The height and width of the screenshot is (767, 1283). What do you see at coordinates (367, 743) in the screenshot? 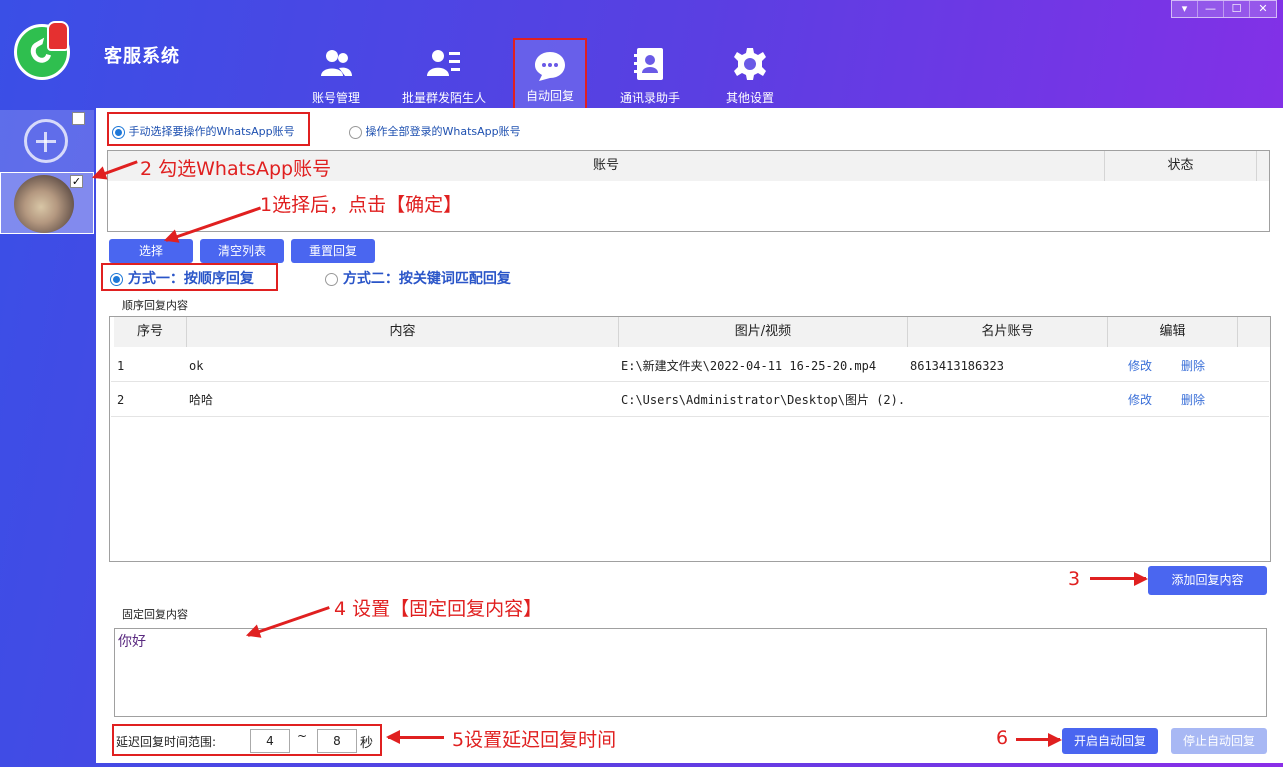
I see `seconds-unit: 秒` at bounding box center [367, 743].